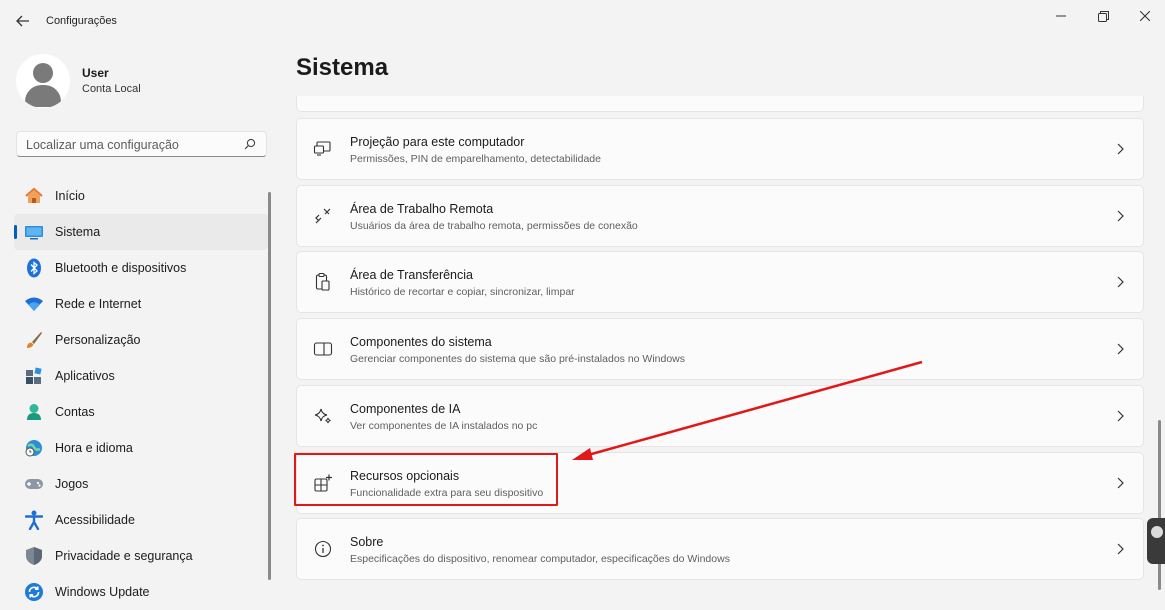 The image size is (1165, 610). Describe the element at coordinates (250, 144) in the screenshot. I see `search-icon` at that location.